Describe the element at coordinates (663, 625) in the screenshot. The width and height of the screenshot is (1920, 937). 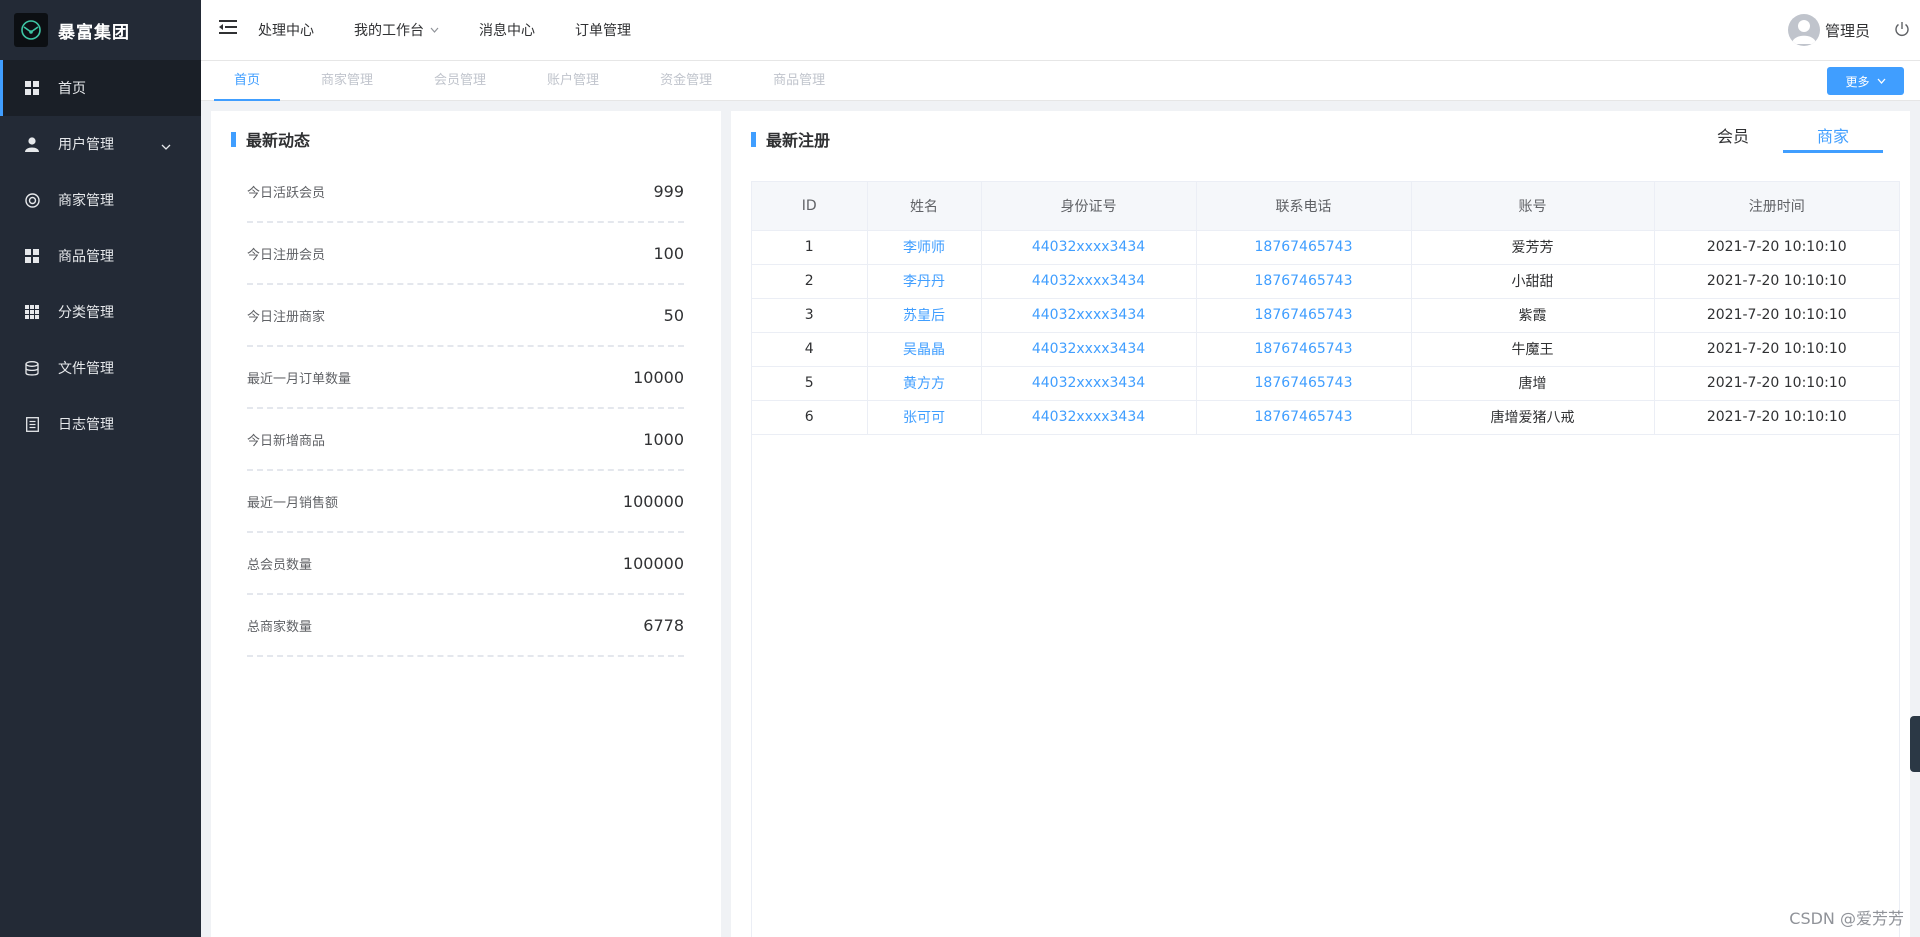
I see `stat-value: 6778` at that location.